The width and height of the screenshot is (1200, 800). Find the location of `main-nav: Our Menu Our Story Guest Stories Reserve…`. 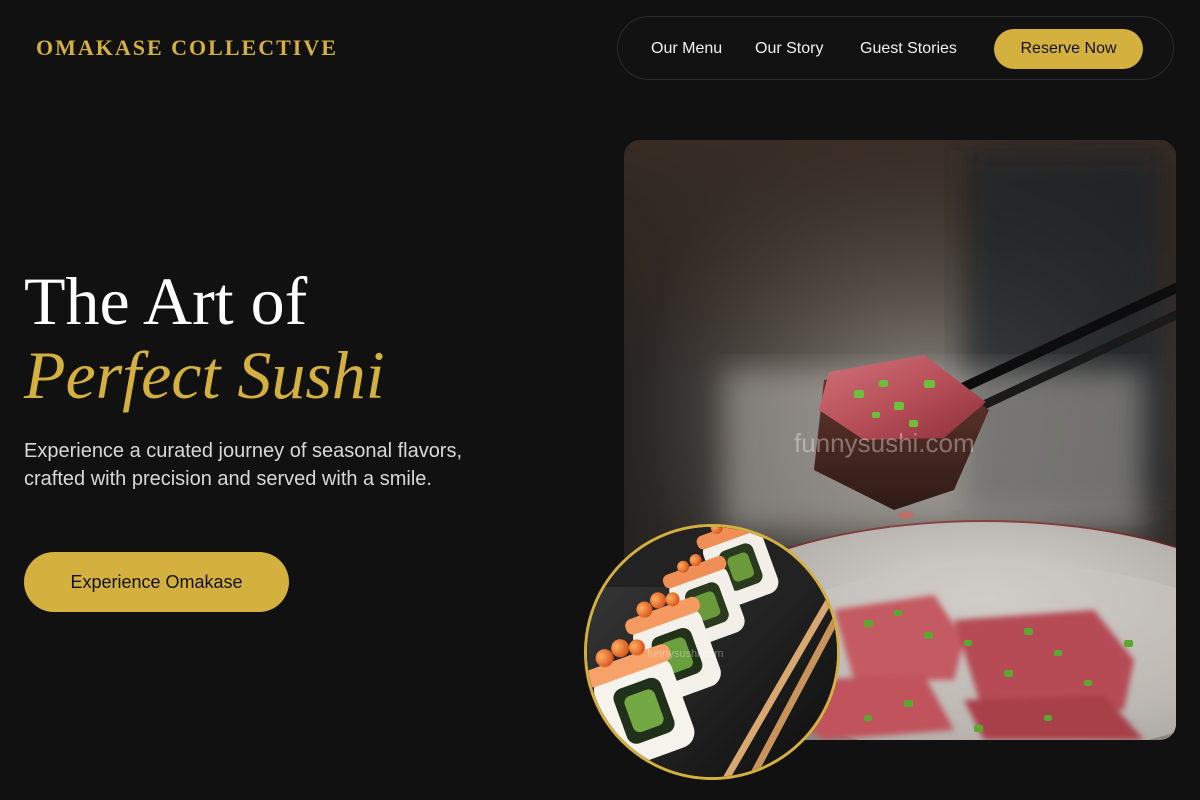

main-nav: Our Menu Our Story Guest Stories Reserve… is located at coordinates (895, 48).